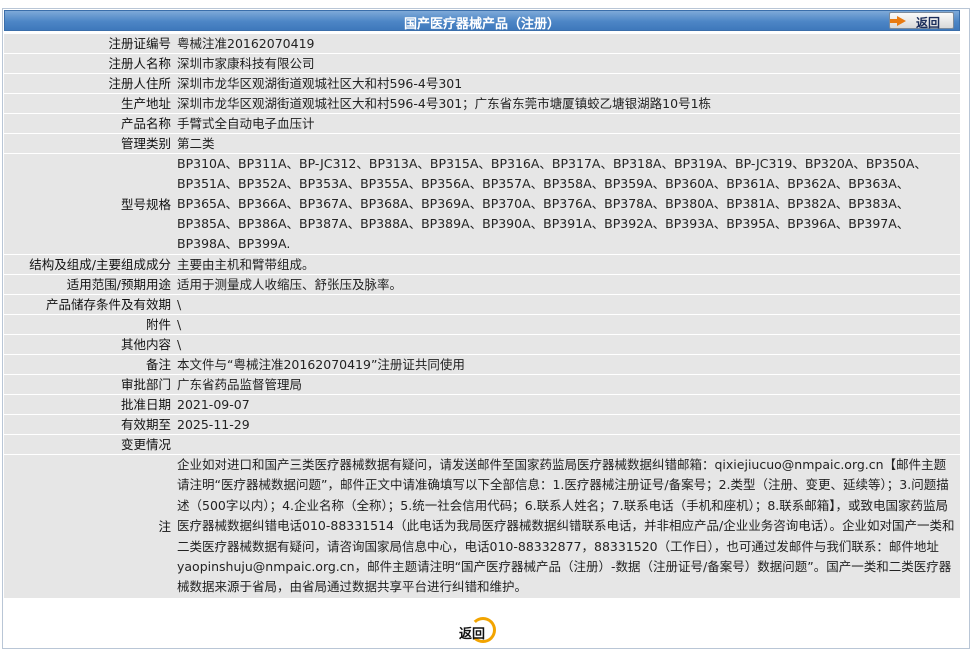  I want to click on back-arrow-icon, so click(898, 21).